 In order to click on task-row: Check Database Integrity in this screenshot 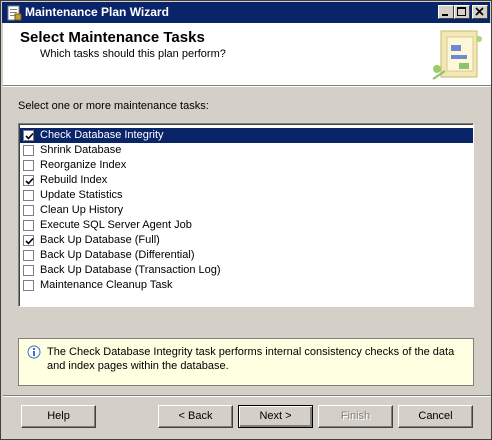, I will do `click(246, 135)`.